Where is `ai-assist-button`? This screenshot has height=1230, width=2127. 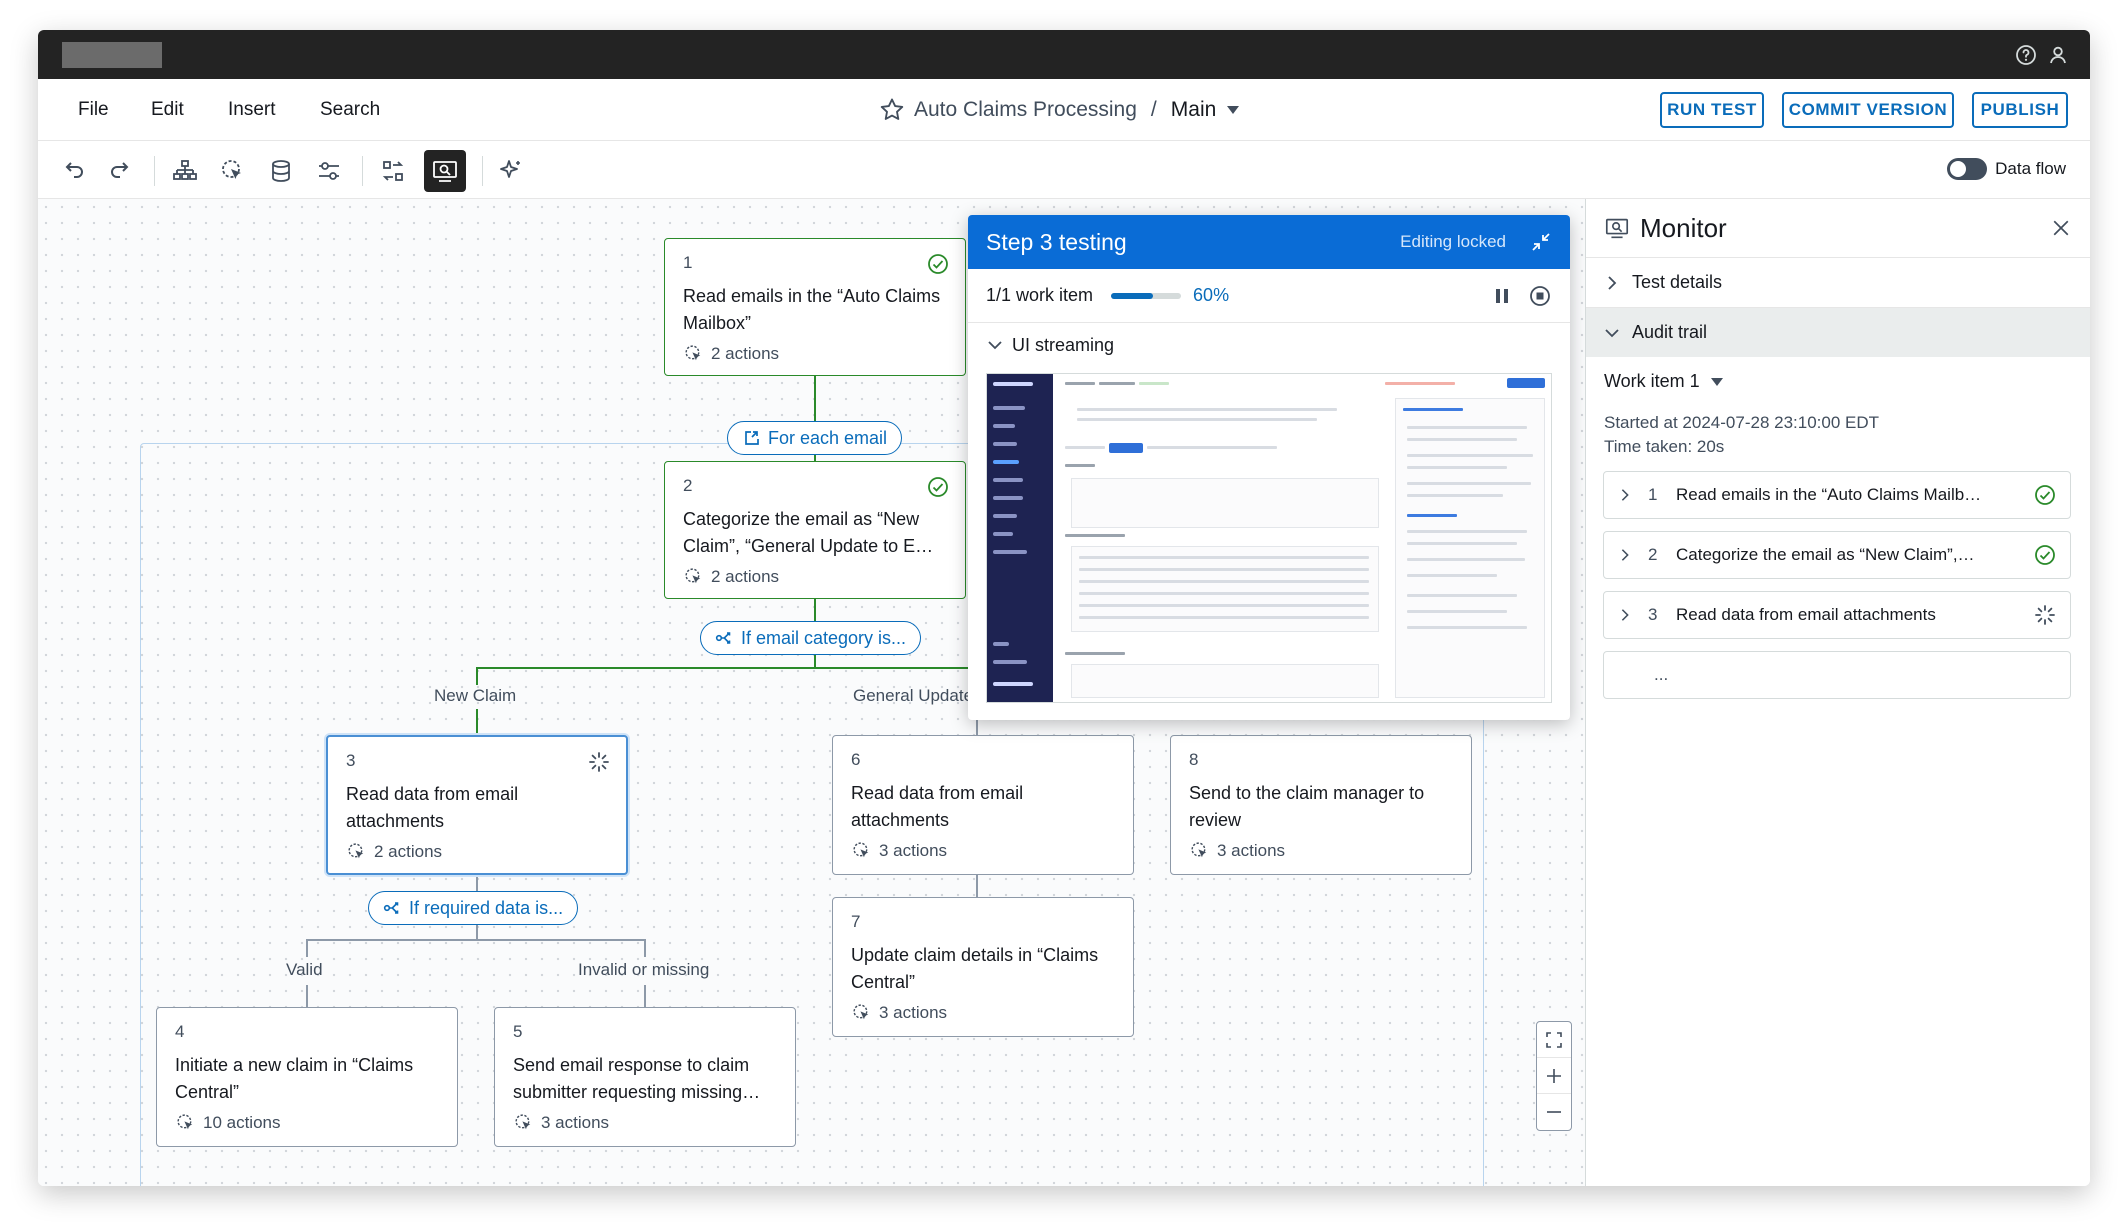
ai-assist-button is located at coordinates (511, 171).